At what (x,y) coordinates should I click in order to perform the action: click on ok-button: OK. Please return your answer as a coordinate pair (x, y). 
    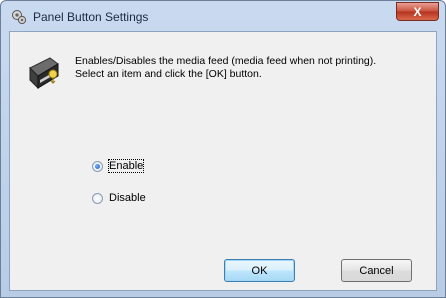
    Looking at the image, I should click on (259, 270).